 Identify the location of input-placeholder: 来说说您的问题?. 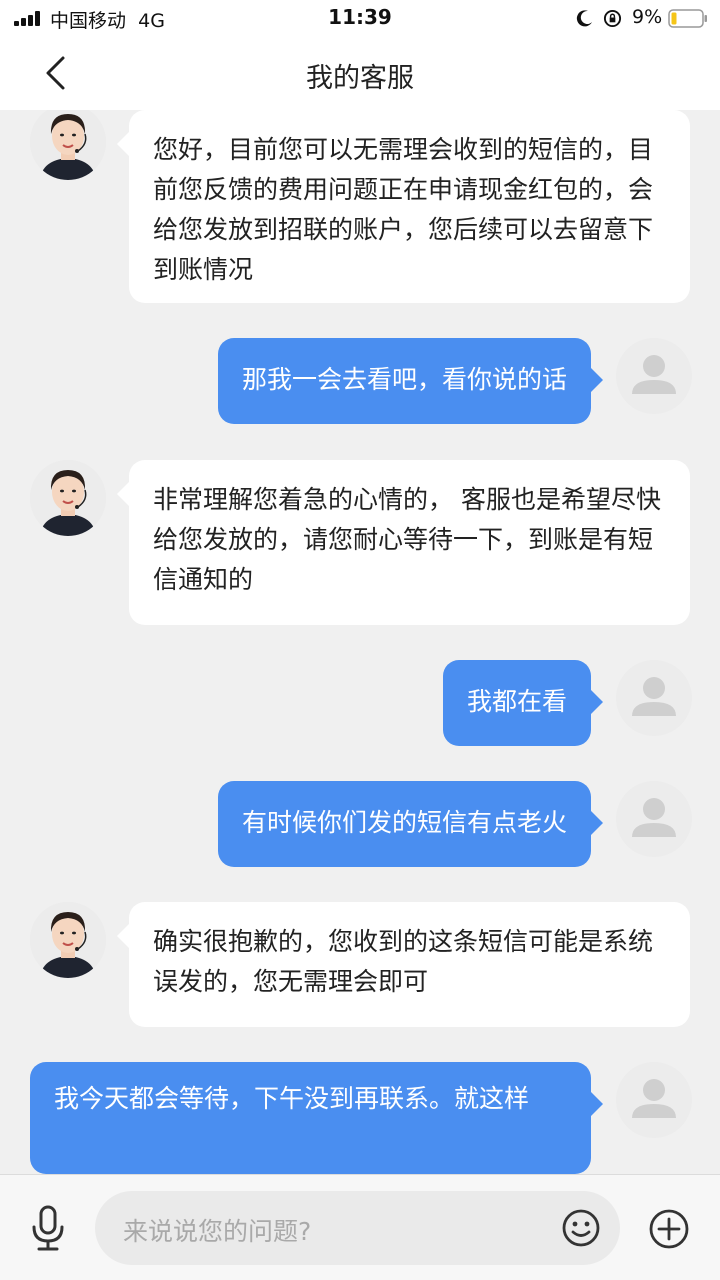
(217, 1231).